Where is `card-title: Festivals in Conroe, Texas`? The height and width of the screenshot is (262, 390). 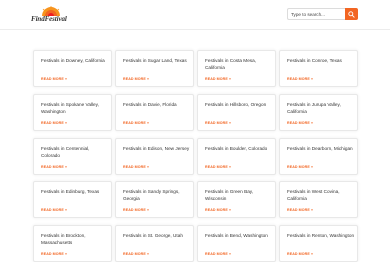
card-title: Festivals in Conroe, Texas is located at coordinates (321, 60).